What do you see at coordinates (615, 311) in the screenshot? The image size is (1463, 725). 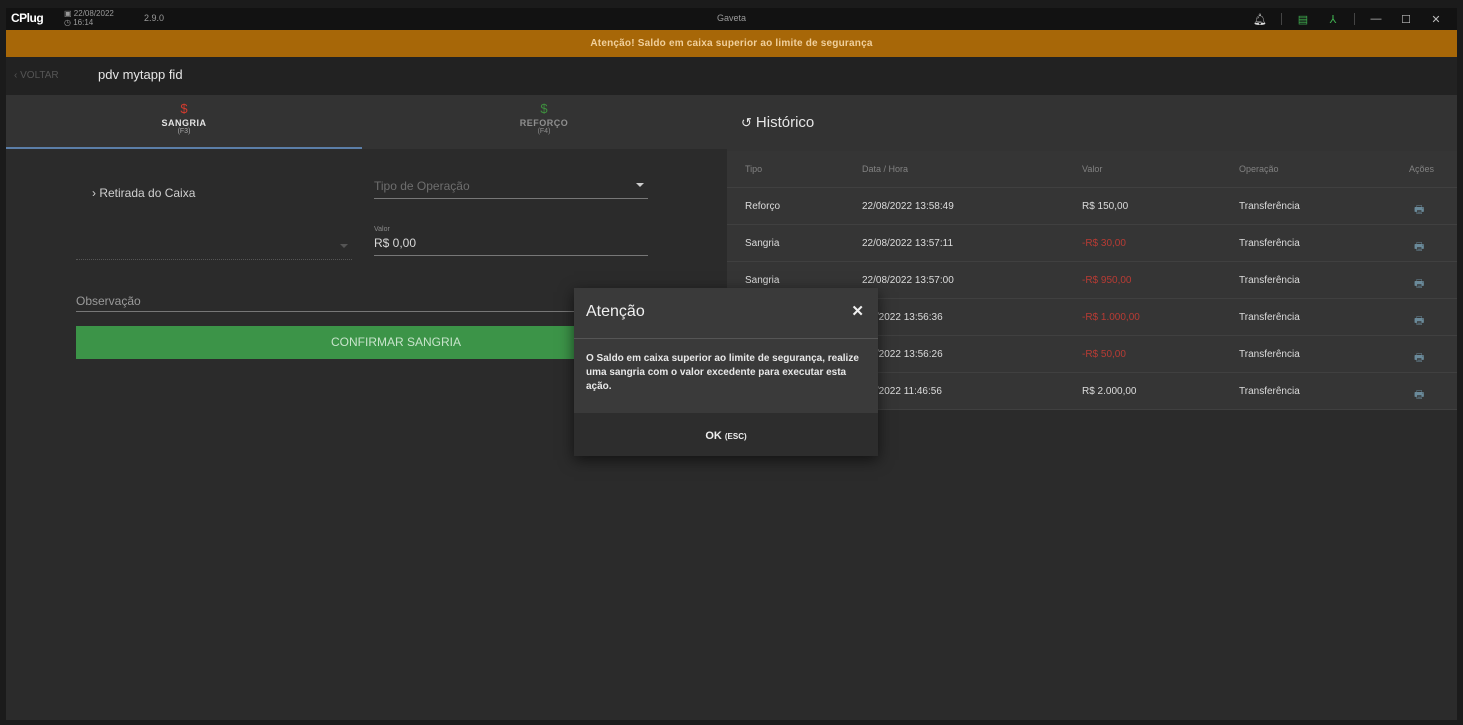 I see `dialog-title: Atenção` at bounding box center [615, 311].